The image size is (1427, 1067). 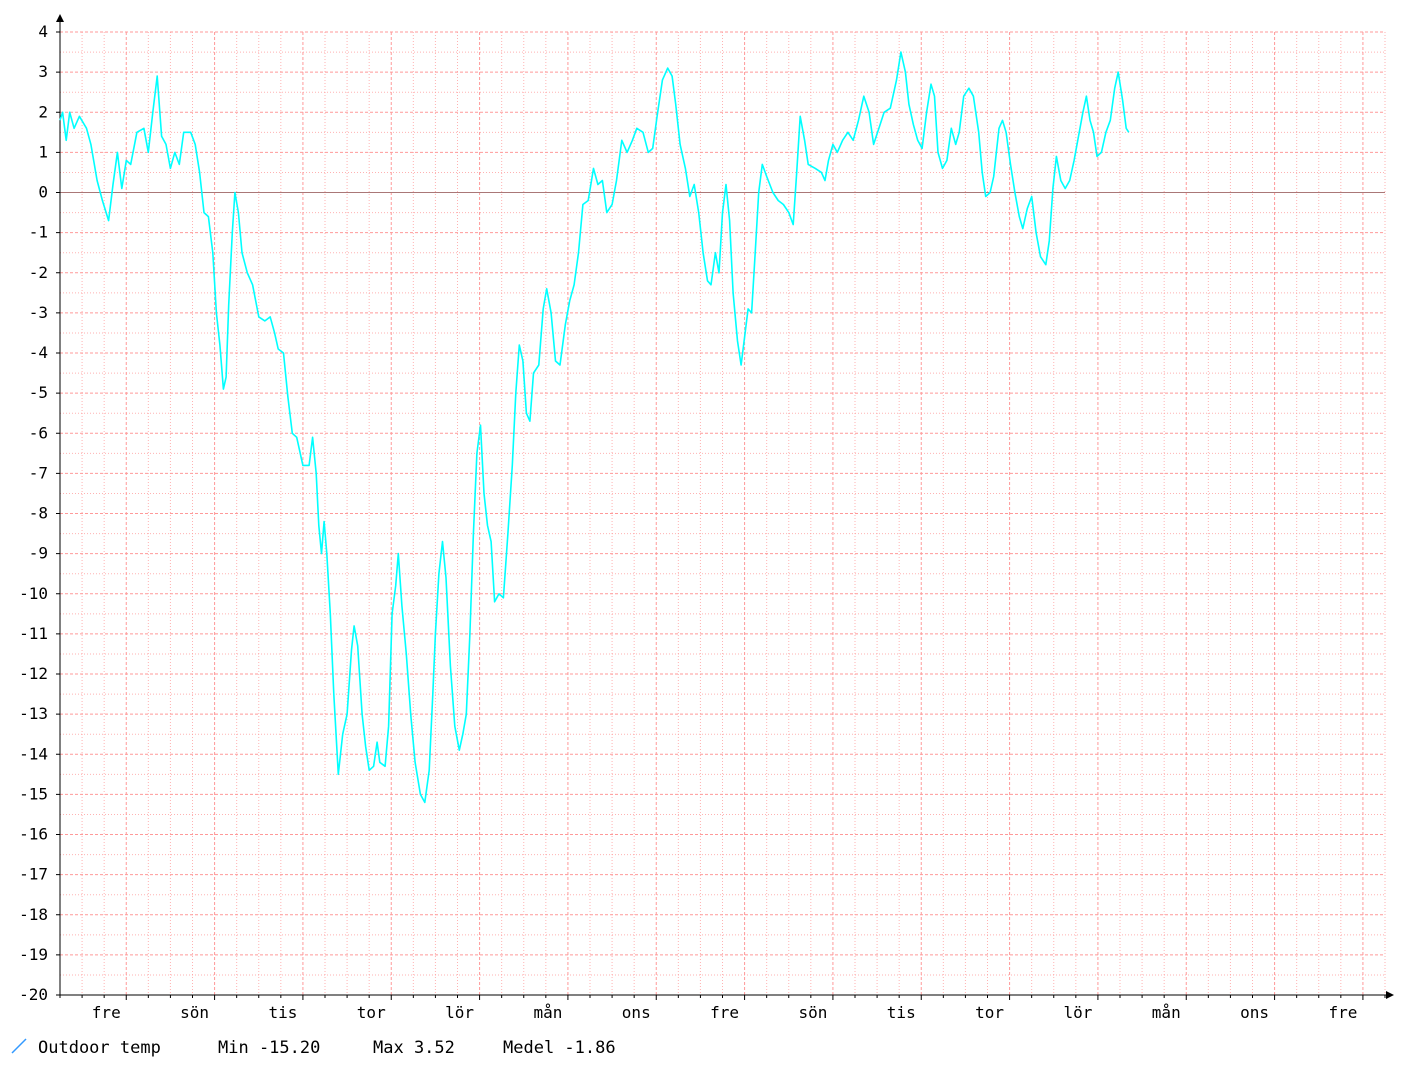 I want to click on y-axis-arrow-icon, so click(x=60, y=18).